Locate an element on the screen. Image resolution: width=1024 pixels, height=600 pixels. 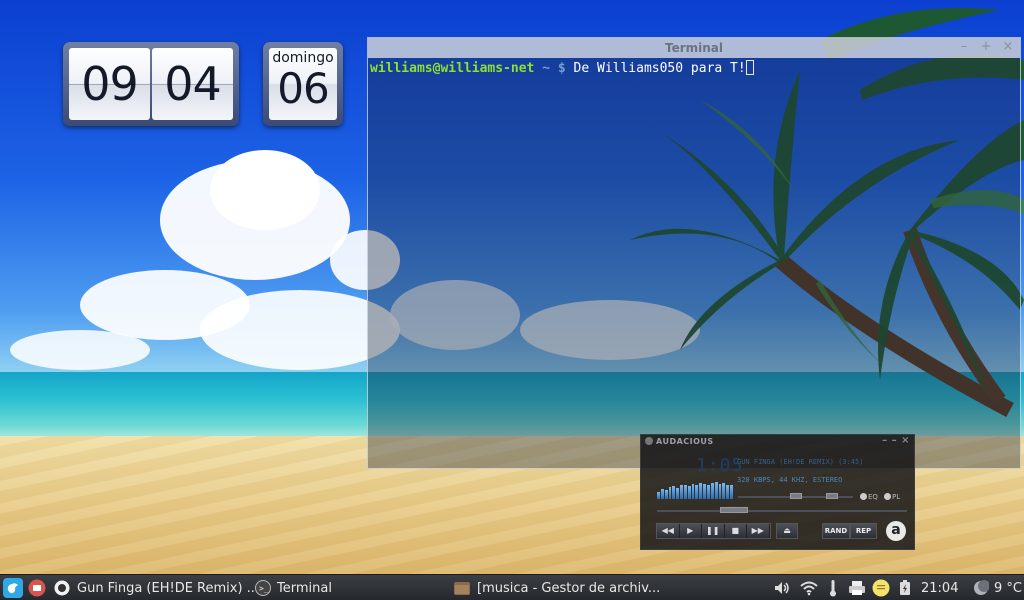
thermometer-icon is located at coordinates (833, 587).